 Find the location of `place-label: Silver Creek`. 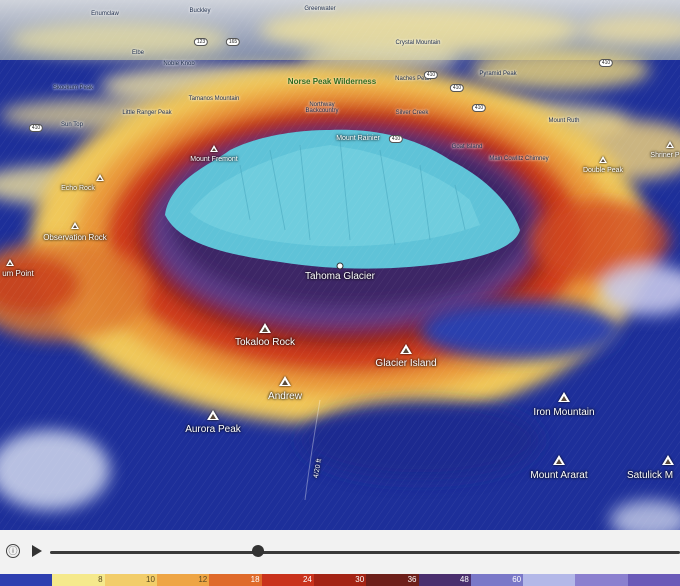

place-label: Silver Creek is located at coordinates (412, 113).